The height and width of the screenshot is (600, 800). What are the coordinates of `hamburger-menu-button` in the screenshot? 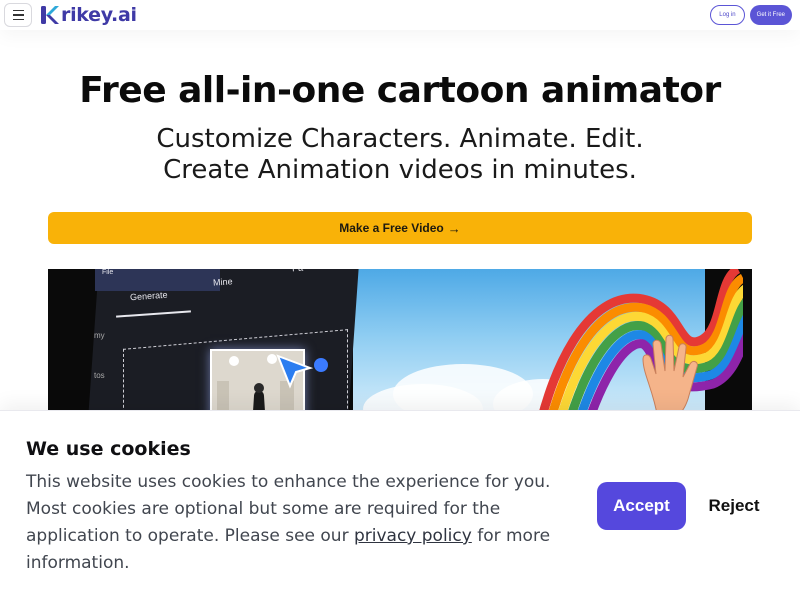 It's located at (18, 15).